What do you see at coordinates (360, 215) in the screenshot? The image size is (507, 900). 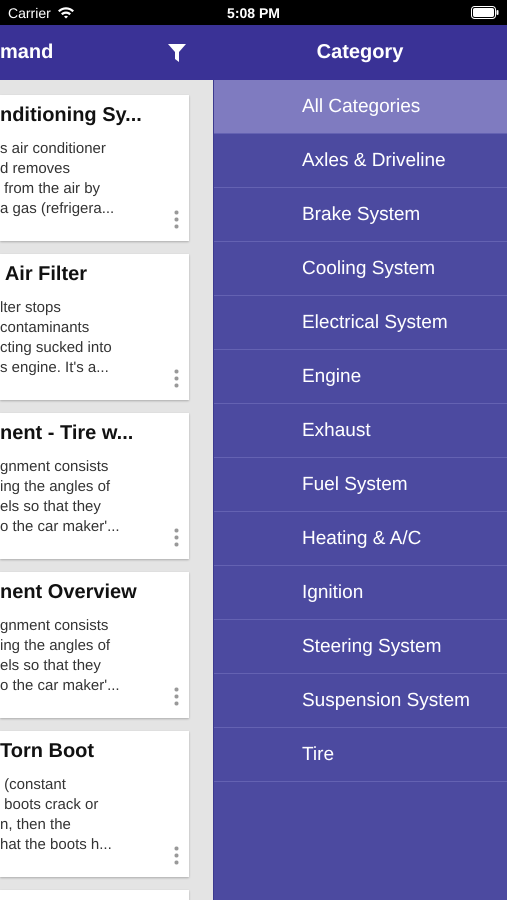 I see `category-item: Brake System` at bounding box center [360, 215].